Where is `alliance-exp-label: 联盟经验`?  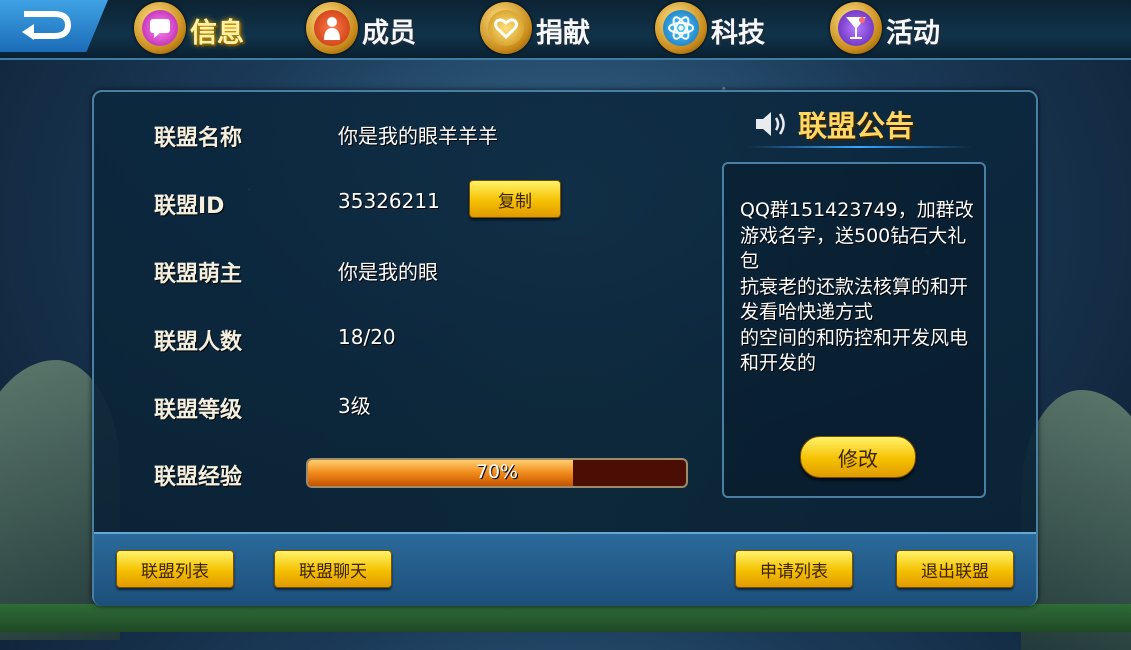
alliance-exp-label: 联盟经验 is located at coordinates (198, 477).